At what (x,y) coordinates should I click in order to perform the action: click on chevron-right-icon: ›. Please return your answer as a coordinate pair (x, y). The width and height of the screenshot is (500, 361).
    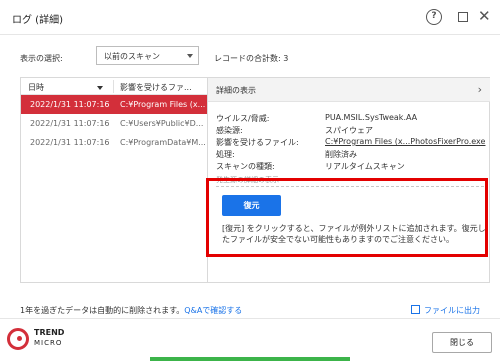
    Looking at the image, I should click on (480, 89).